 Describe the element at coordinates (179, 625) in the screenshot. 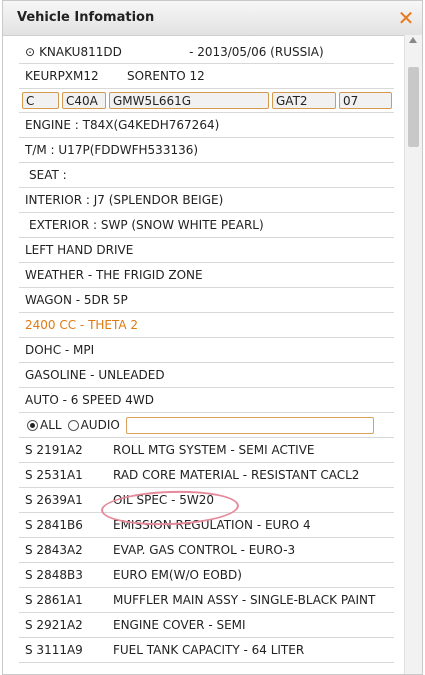

I see `option-desc: ENGINE COVER - SEMI` at that location.